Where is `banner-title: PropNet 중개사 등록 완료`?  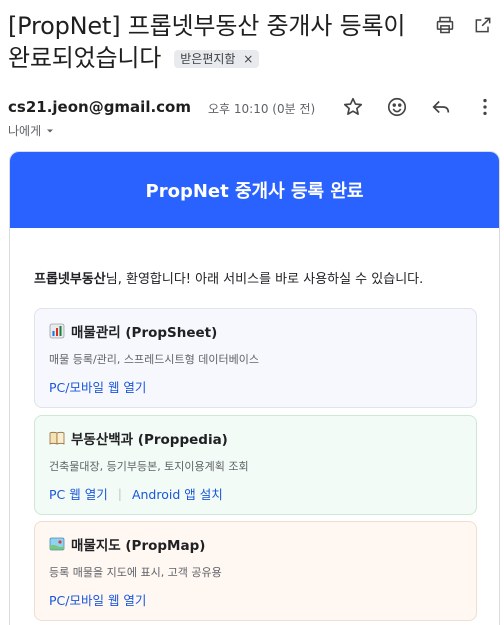 banner-title: PropNet 중개사 등록 완료 is located at coordinates (254, 191).